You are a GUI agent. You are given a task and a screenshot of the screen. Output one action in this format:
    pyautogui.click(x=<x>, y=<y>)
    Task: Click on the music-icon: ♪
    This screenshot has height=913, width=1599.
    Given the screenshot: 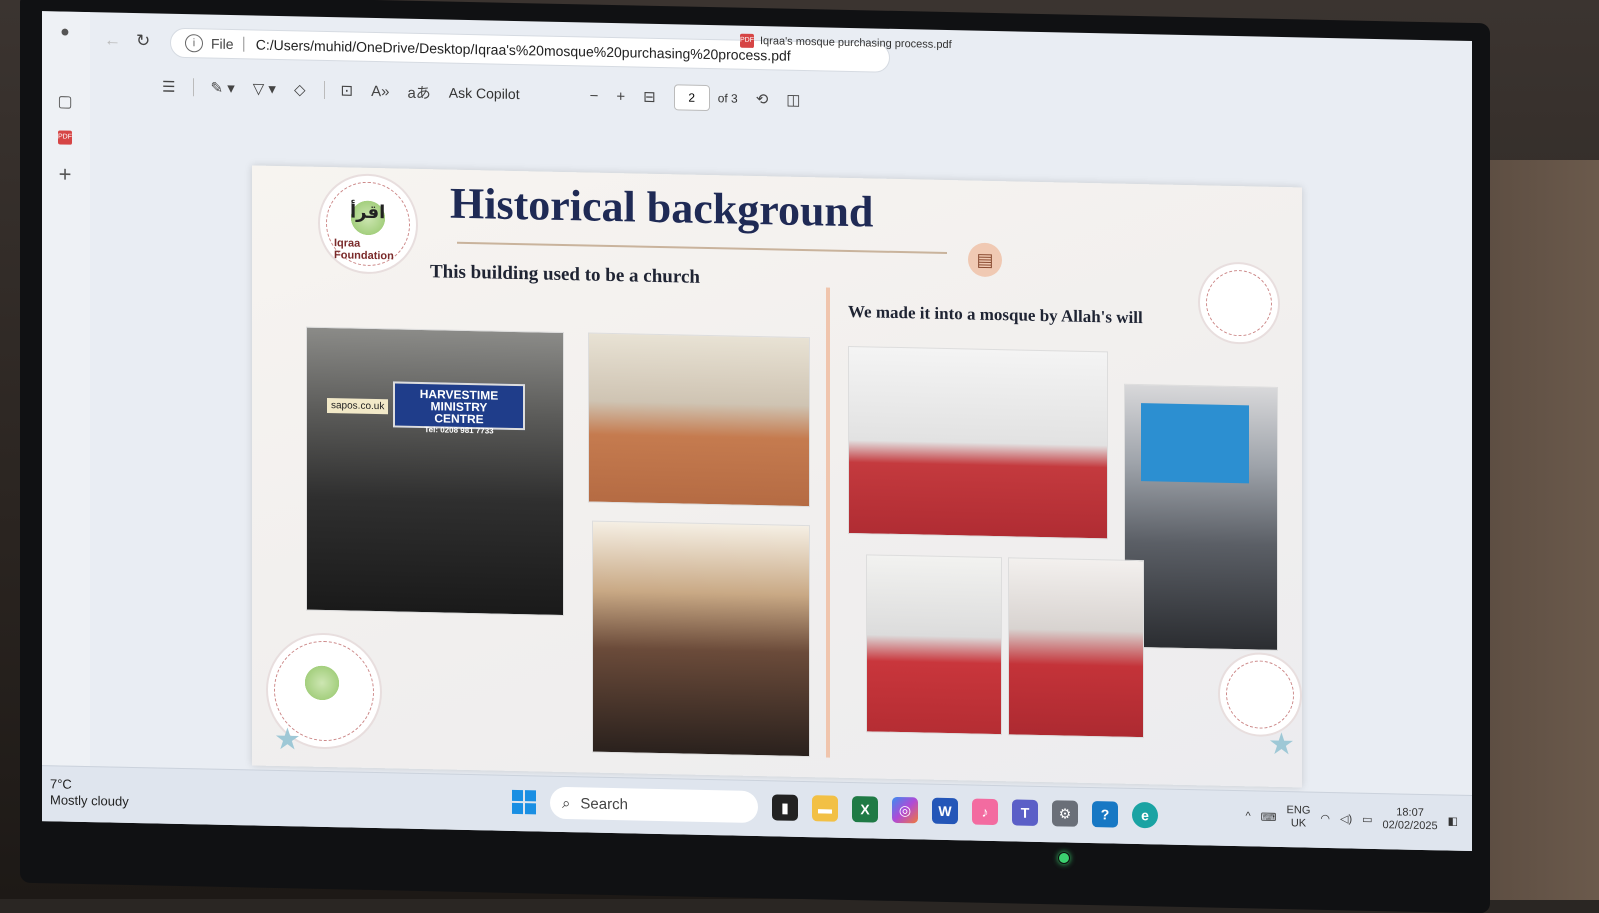 What is the action you would take?
    pyautogui.click(x=985, y=812)
    